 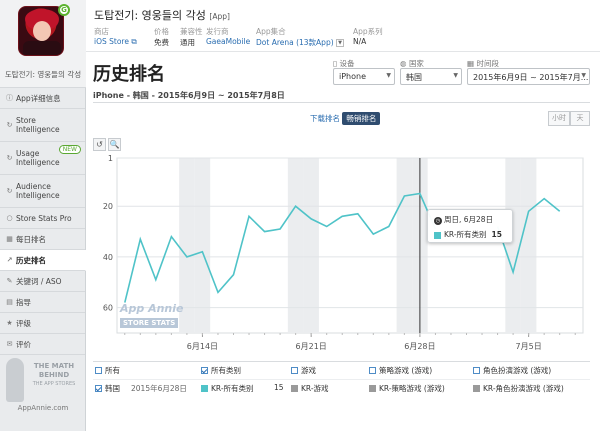 What do you see at coordinates (9, 344) in the screenshot?
I see `message-icon: ✉` at bounding box center [9, 344].